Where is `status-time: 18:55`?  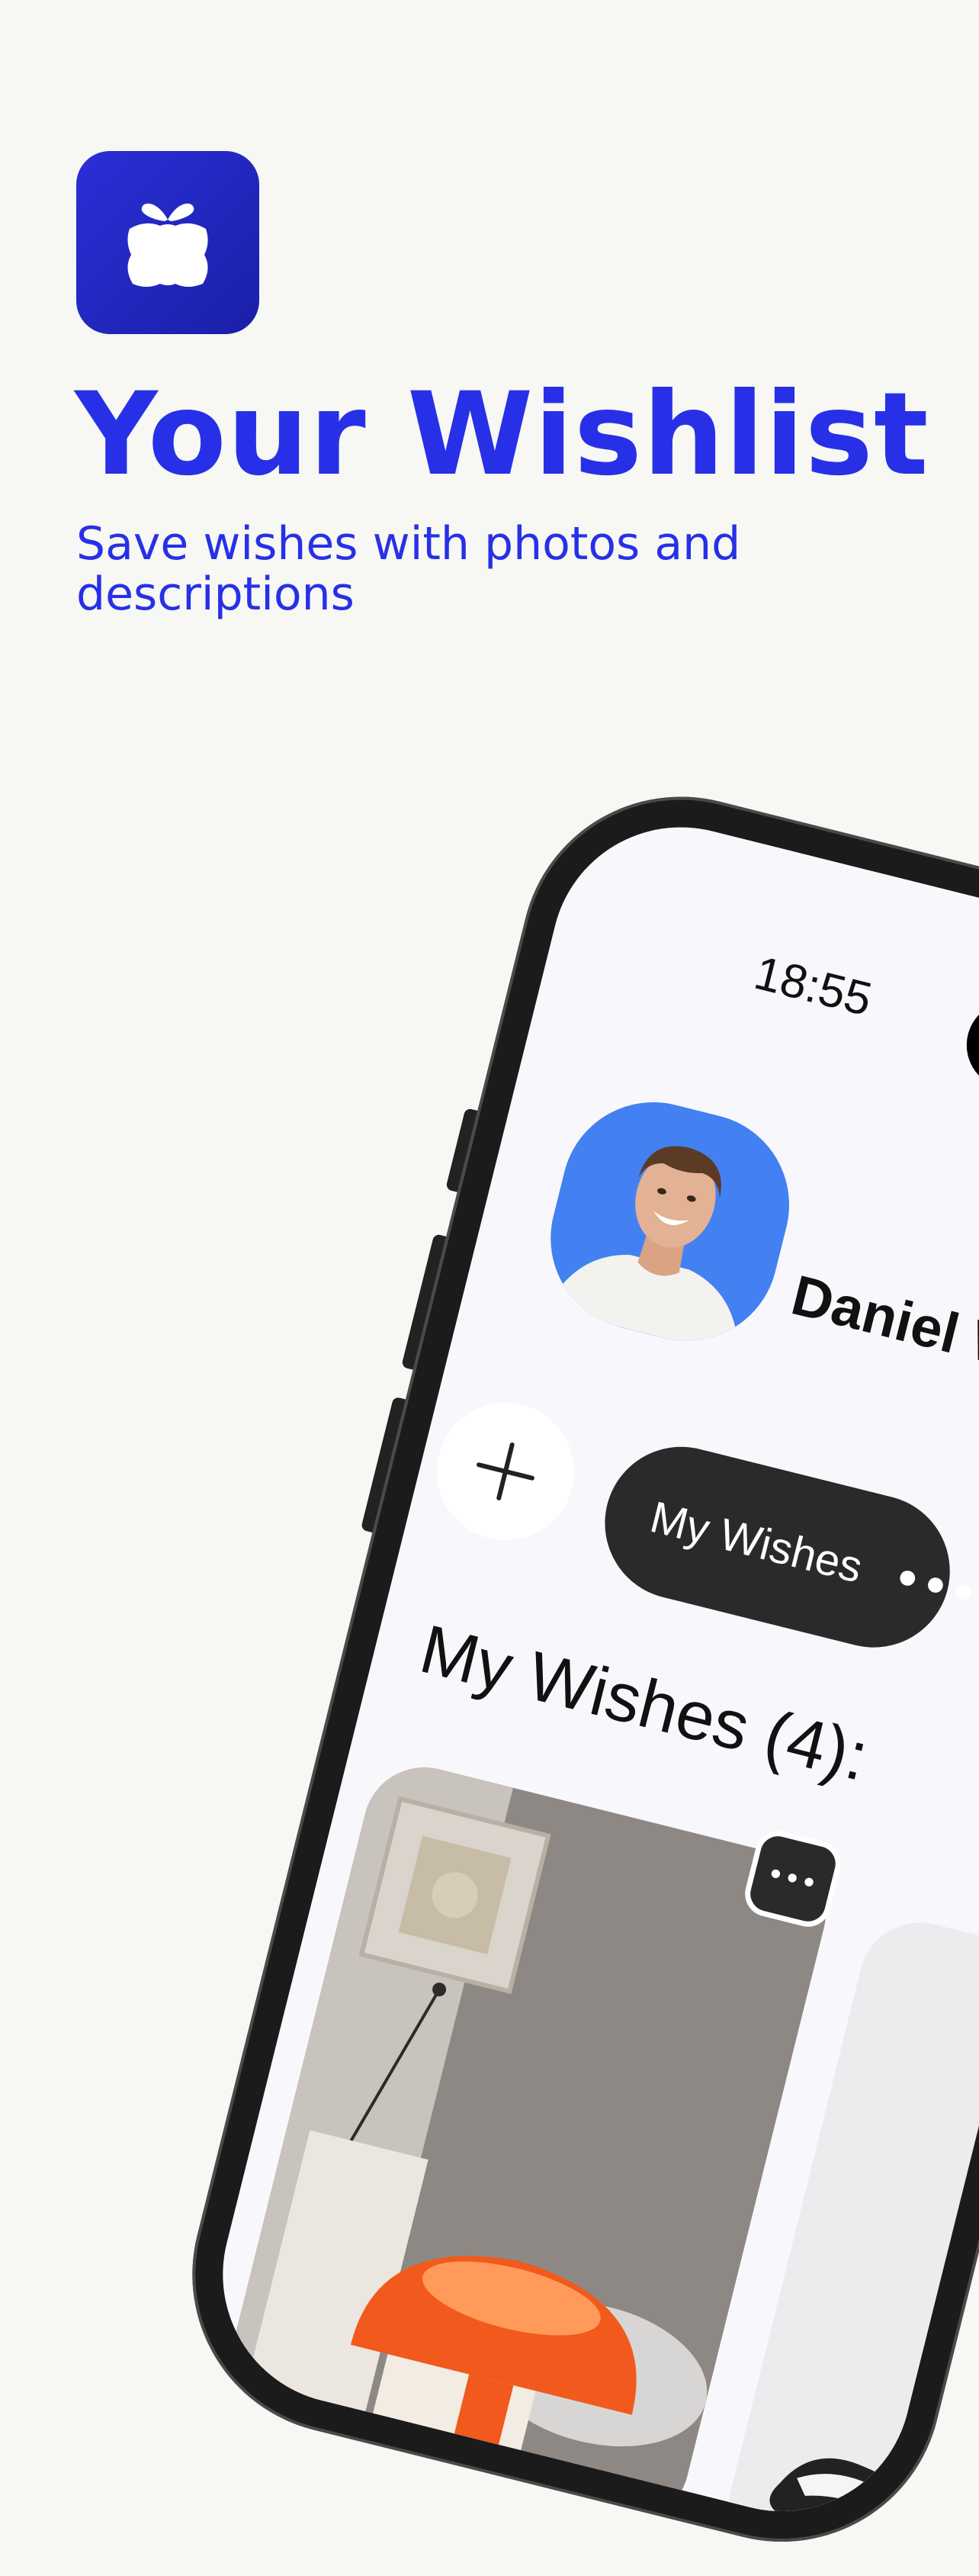 status-time: 18:55 is located at coordinates (813, 987).